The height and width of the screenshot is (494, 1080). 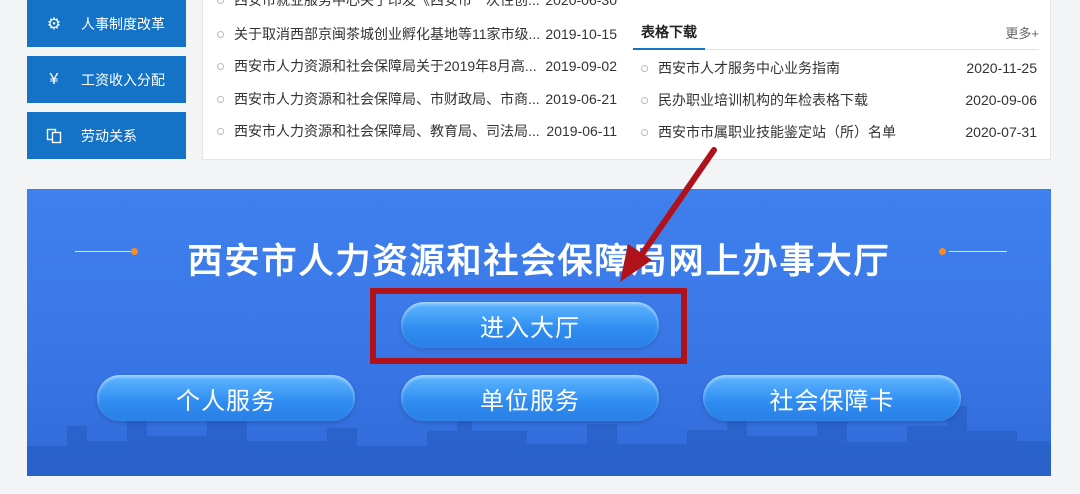 I want to click on news-item: 关于取消西部京闽茶城创业孵化基地等11家市级... 2019-10-15, so click(x=417, y=34).